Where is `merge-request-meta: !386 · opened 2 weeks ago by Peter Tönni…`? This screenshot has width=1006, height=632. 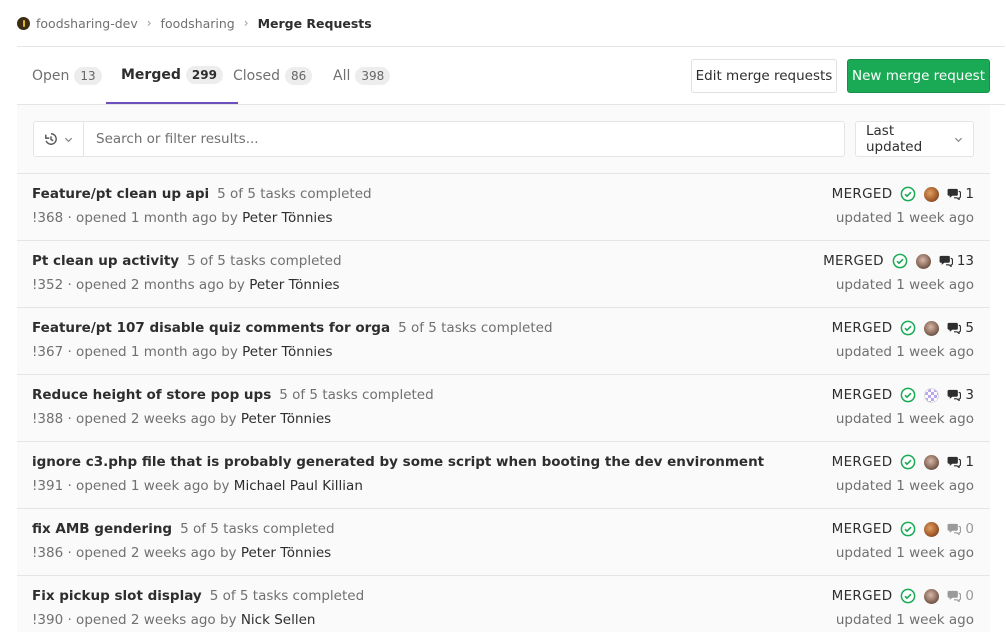
merge-request-meta: !386 · opened 2 weeks ago by Peter Tönni… is located at coordinates (181, 553).